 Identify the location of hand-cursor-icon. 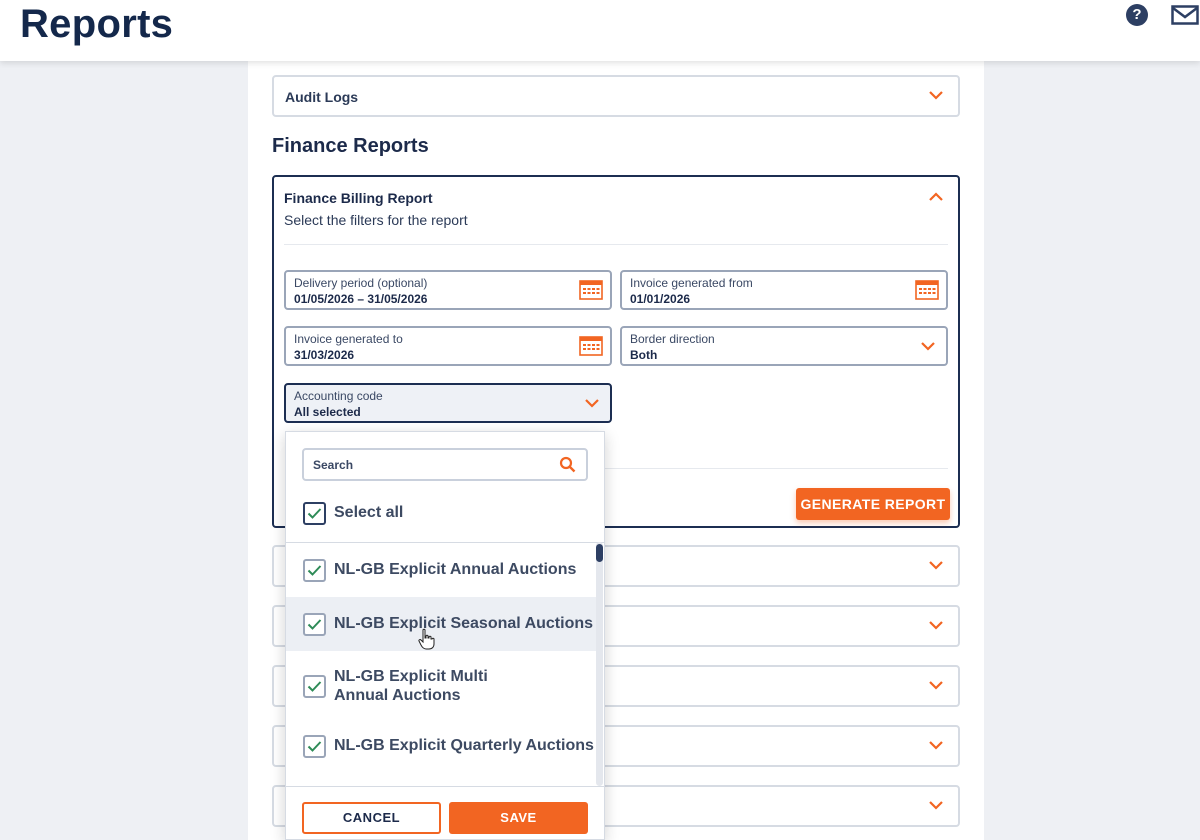
(426, 639).